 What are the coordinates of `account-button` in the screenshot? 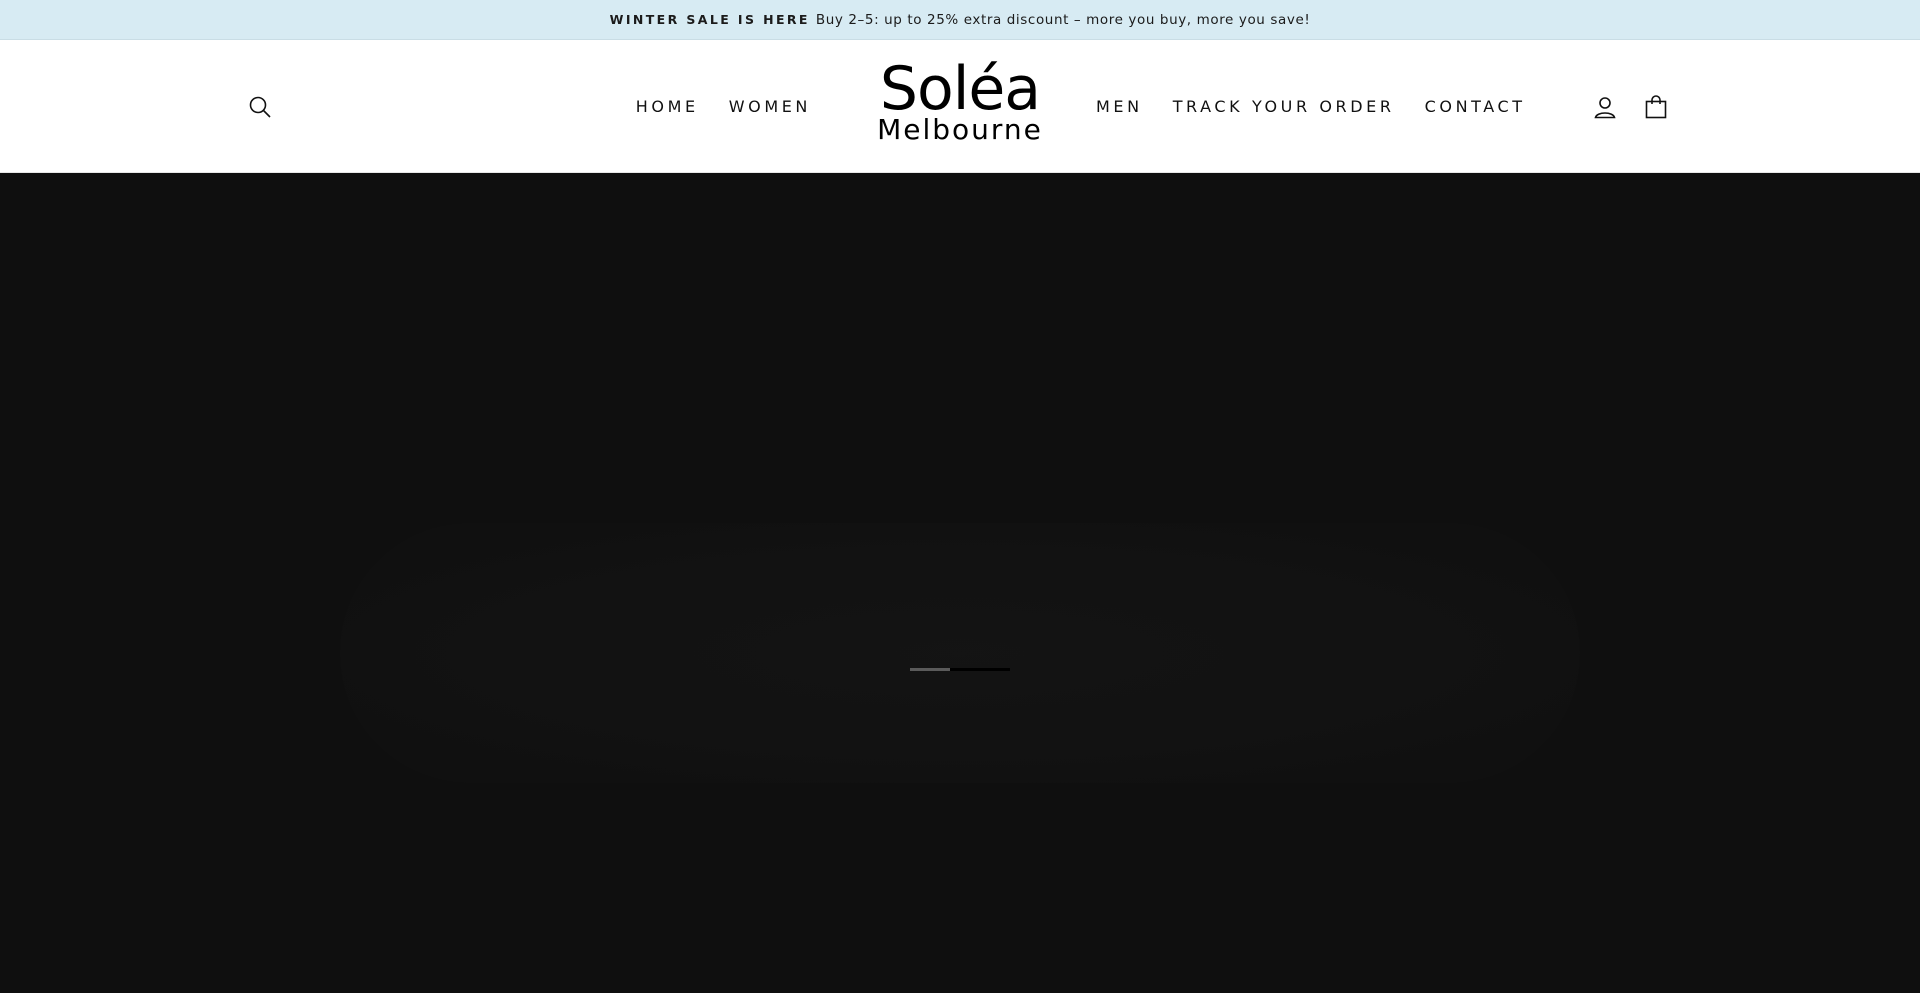 It's located at (1605, 107).